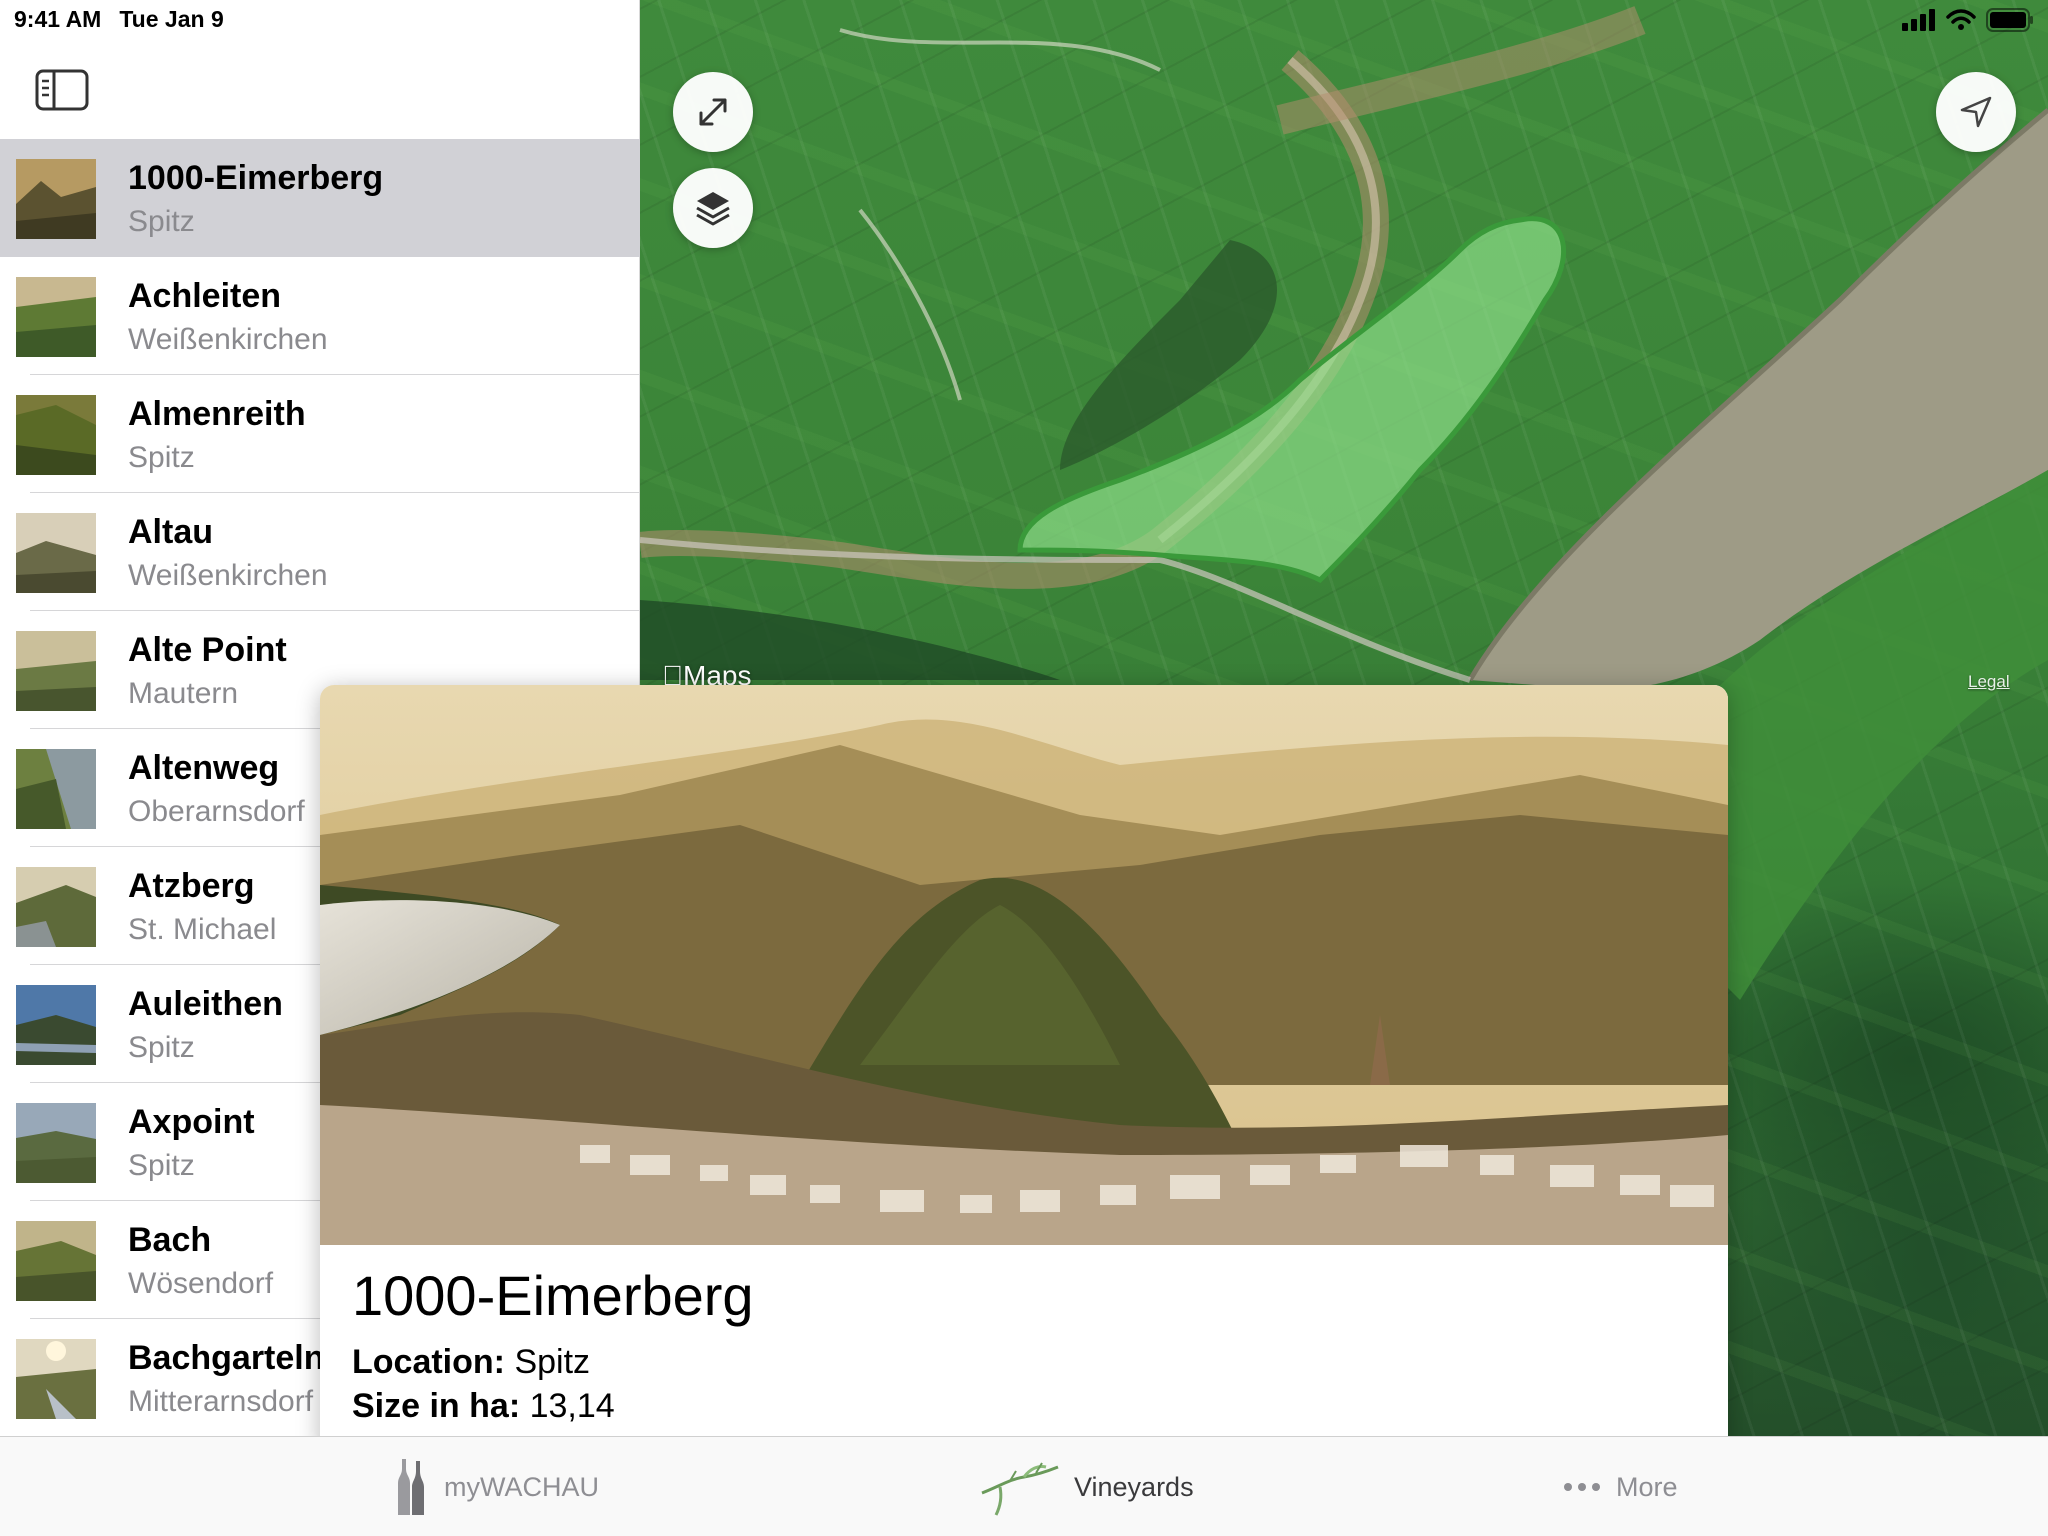 The image size is (2048, 1536). Describe the element at coordinates (428, 1362) in the screenshot. I see `location-label: Location:` at that location.